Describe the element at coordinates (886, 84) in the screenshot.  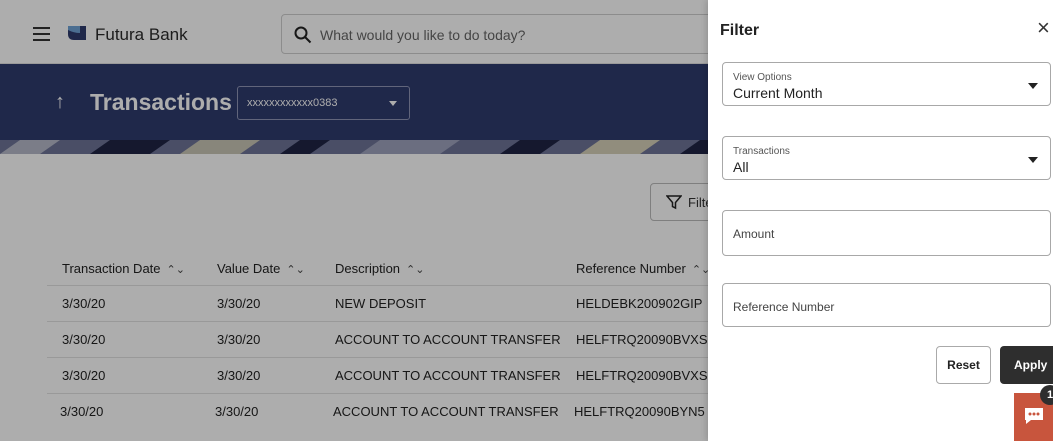
I see `view-options-select: View Options Current Month` at that location.